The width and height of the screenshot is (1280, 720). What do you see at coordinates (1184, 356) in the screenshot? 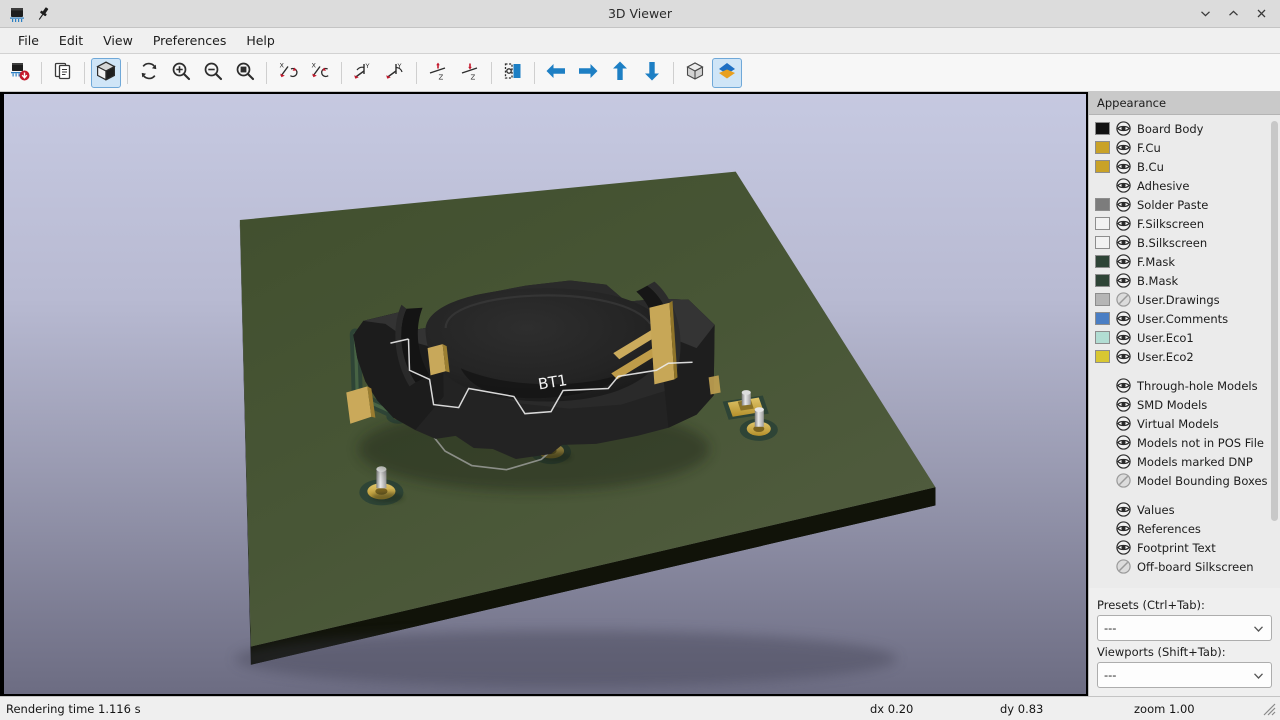
I see `layer-user-eco2: User.Eco2` at bounding box center [1184, 356].